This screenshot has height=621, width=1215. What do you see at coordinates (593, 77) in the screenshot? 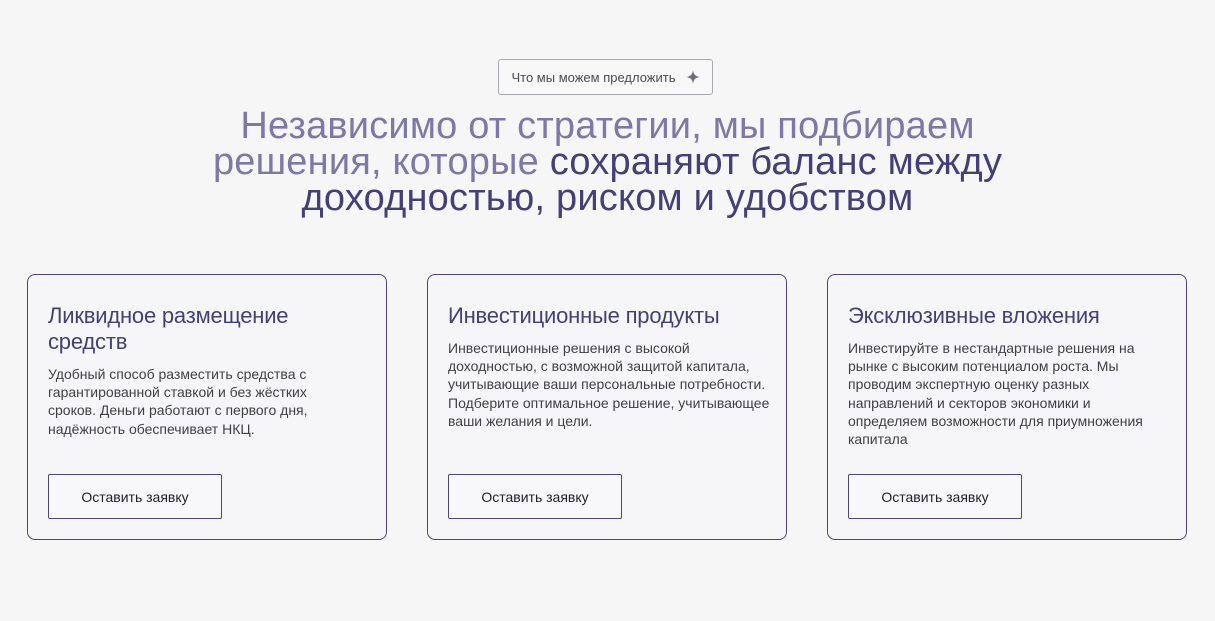
I see `section-badge-label: Что мы можем предложить` at bounding box center [593, 77].